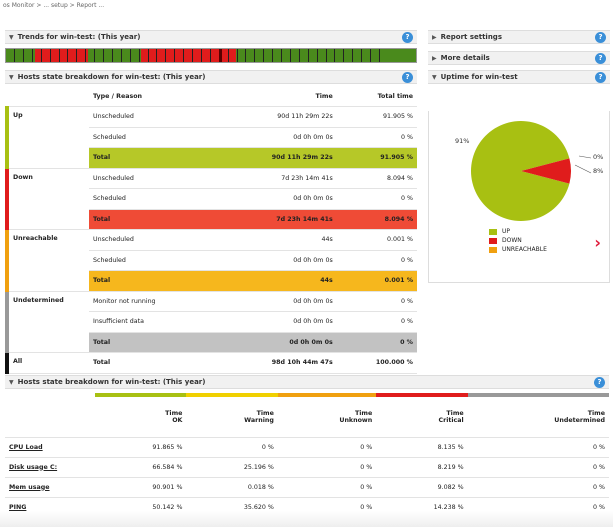 The height and width of the screenshot is (527, 613). What do you see at coordinates (47, 322) in the screenshot?
I see `group-label: Undetermined` at bounding box center [47, 322].